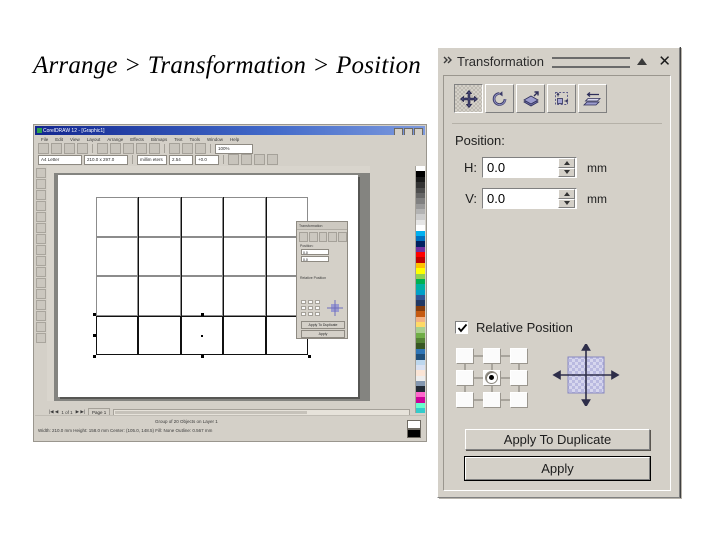 The height and width of the screenshot is (540, 720). What do you see at coordinates (566, 172) in the screenshot?
I see `horizontal-decrement-button` at bounding box center [566, 172].